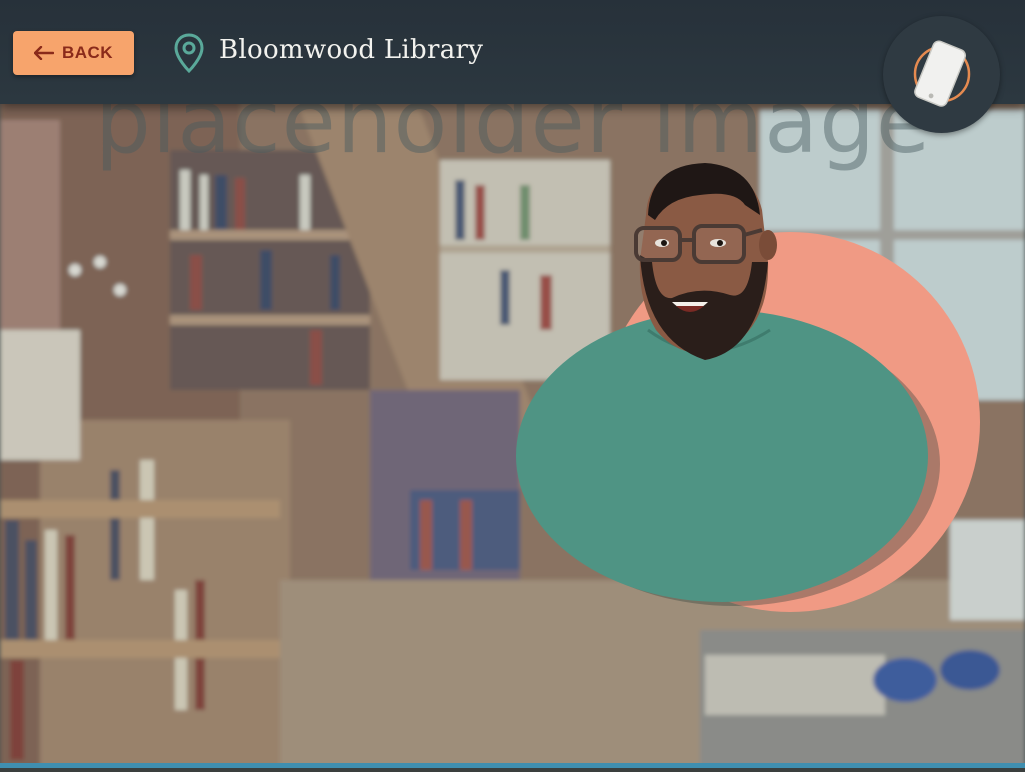  I want to click on phone-button, so click(941, 74).